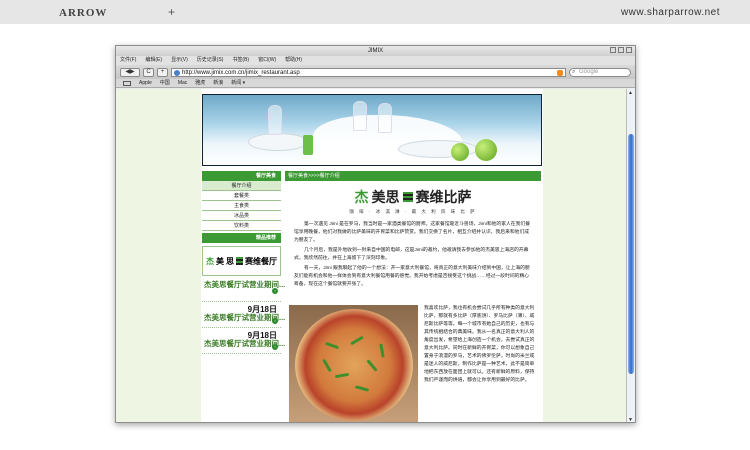  I want to click on menu-view: 显示(V), so click(179, 60).